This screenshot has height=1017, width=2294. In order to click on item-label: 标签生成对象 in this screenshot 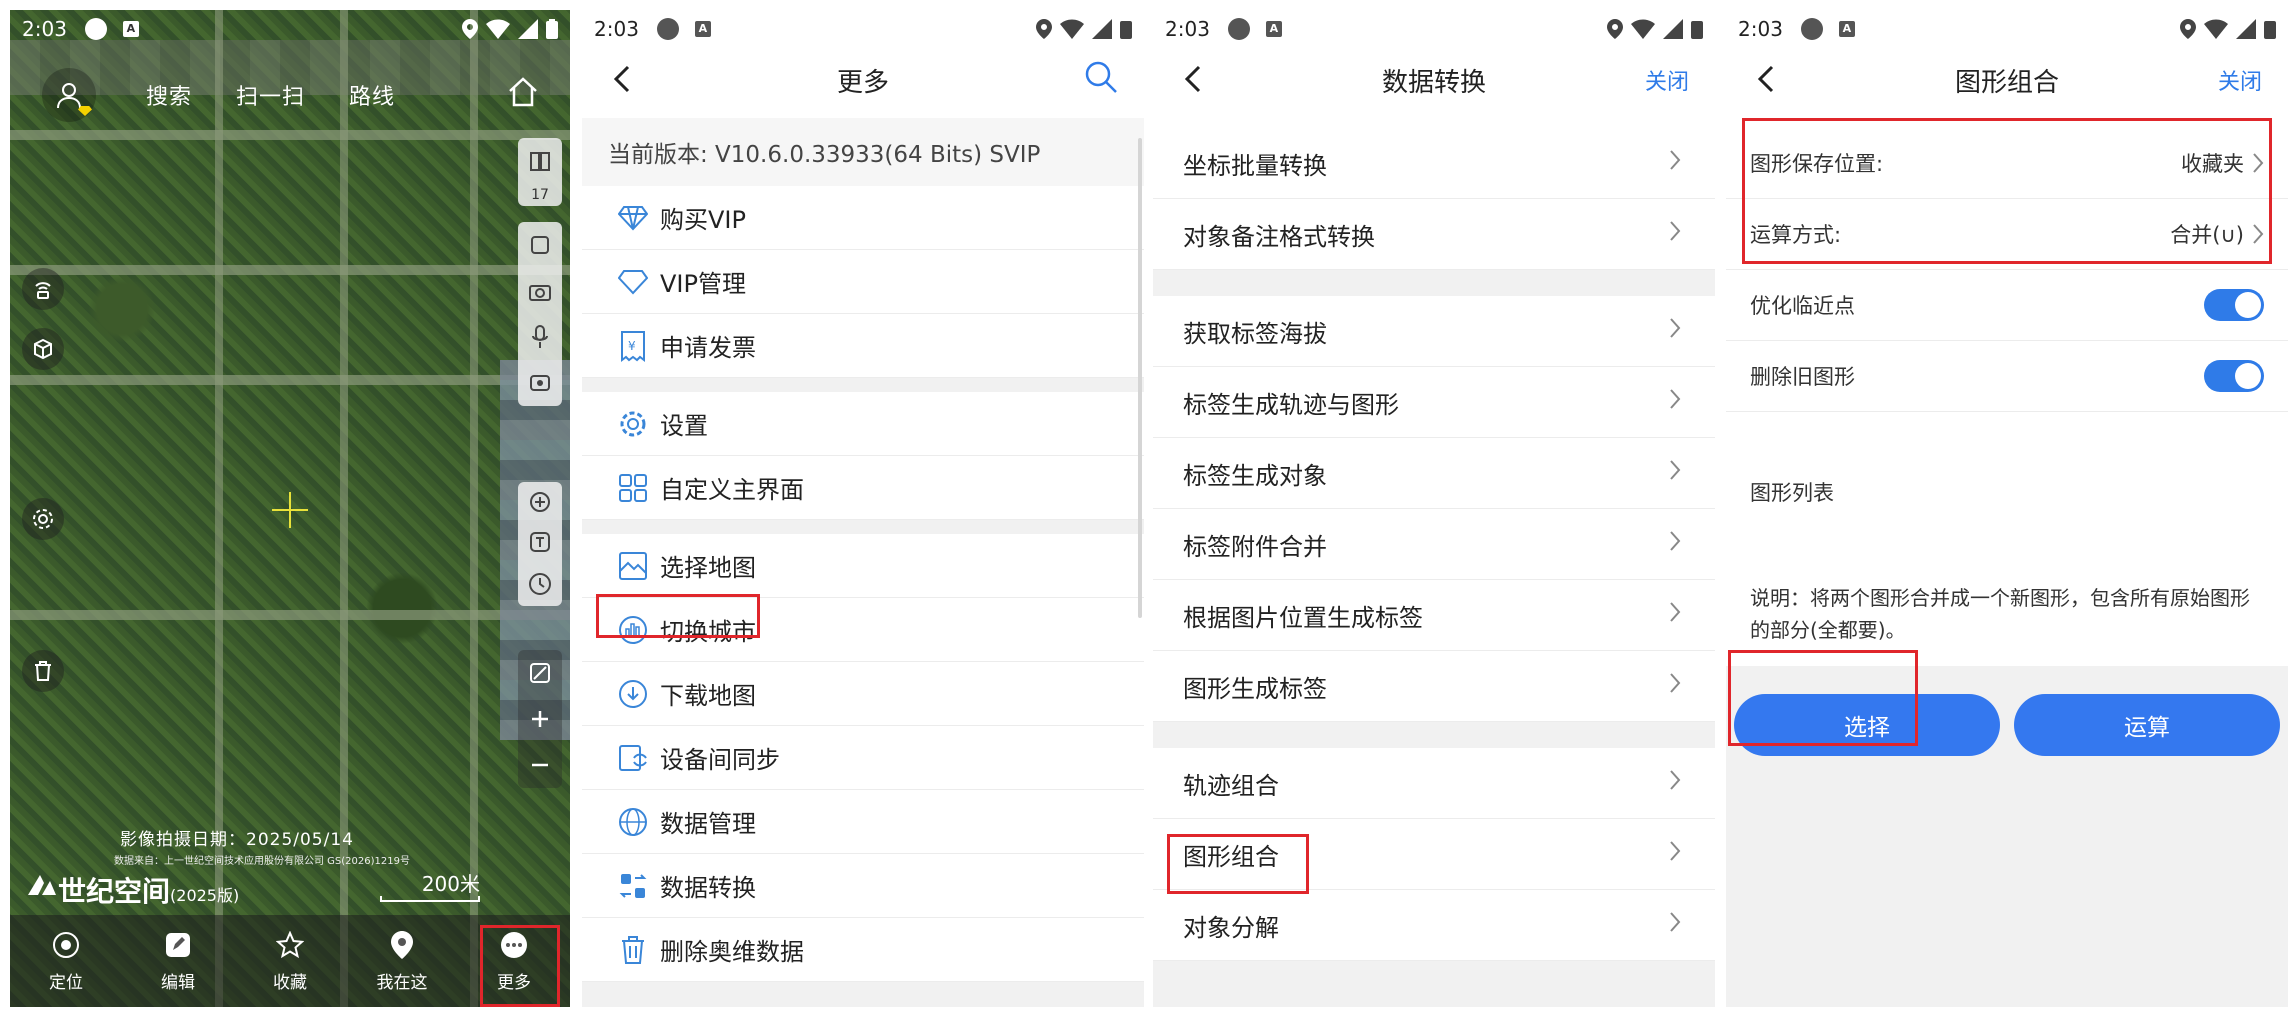, I will do `click(1255, 475)`.